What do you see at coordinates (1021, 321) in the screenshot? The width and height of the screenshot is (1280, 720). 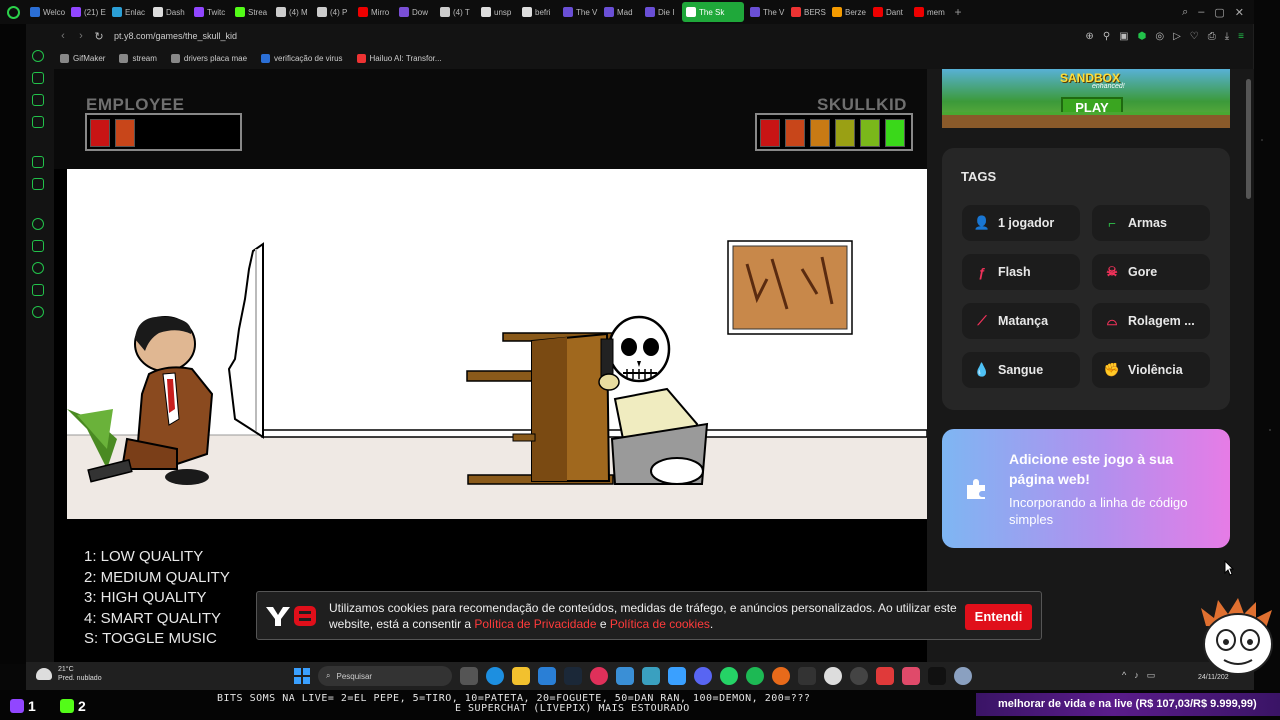 I see `tag-chip: ⟋ Matança` at bounding box center [1021, 321].